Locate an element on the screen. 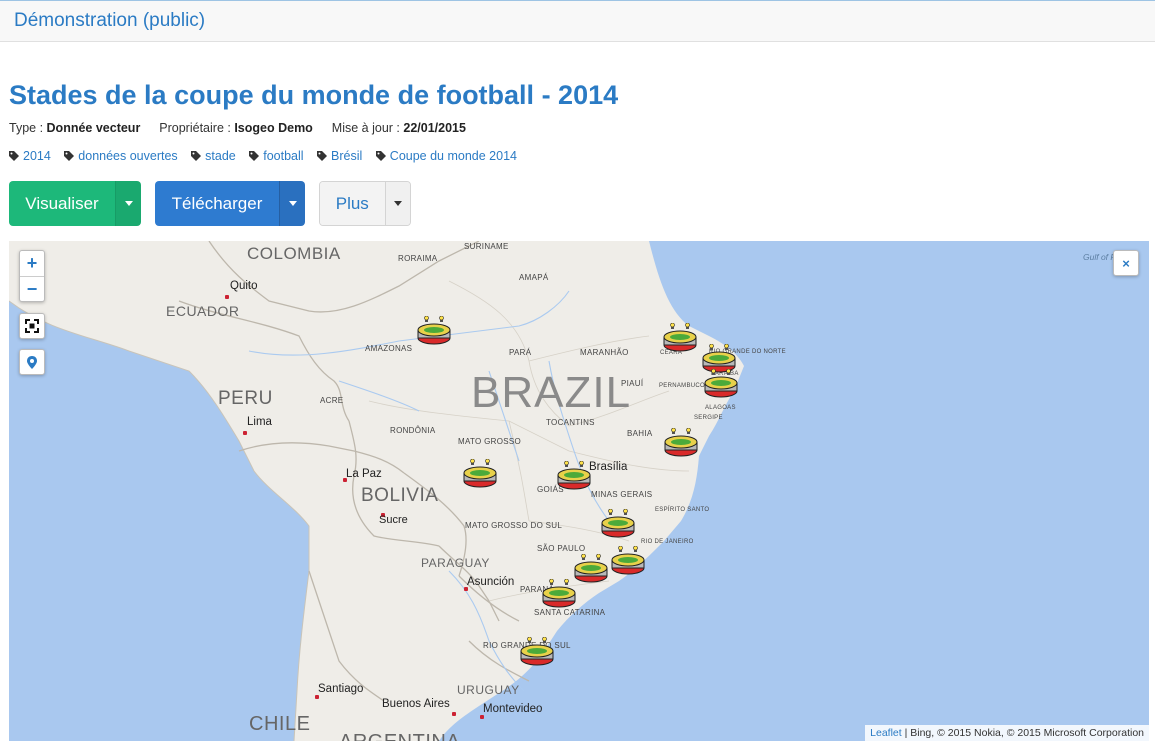 The image size is (1155, 751). tag-label: stade is located at coordinates (220, 156).